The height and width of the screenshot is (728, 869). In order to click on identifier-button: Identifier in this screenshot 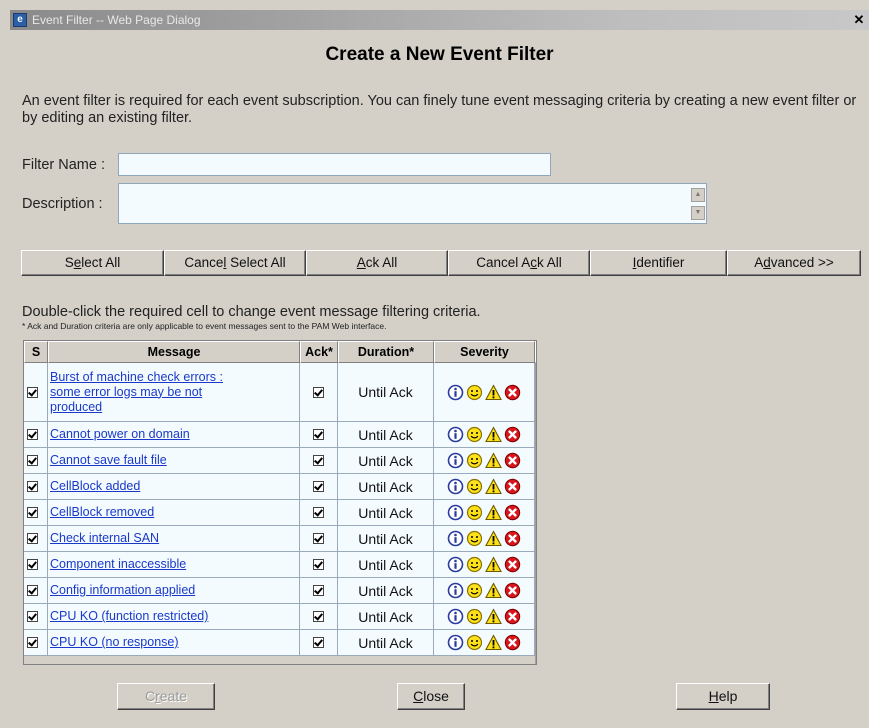, I will do `click(658, 263)`.